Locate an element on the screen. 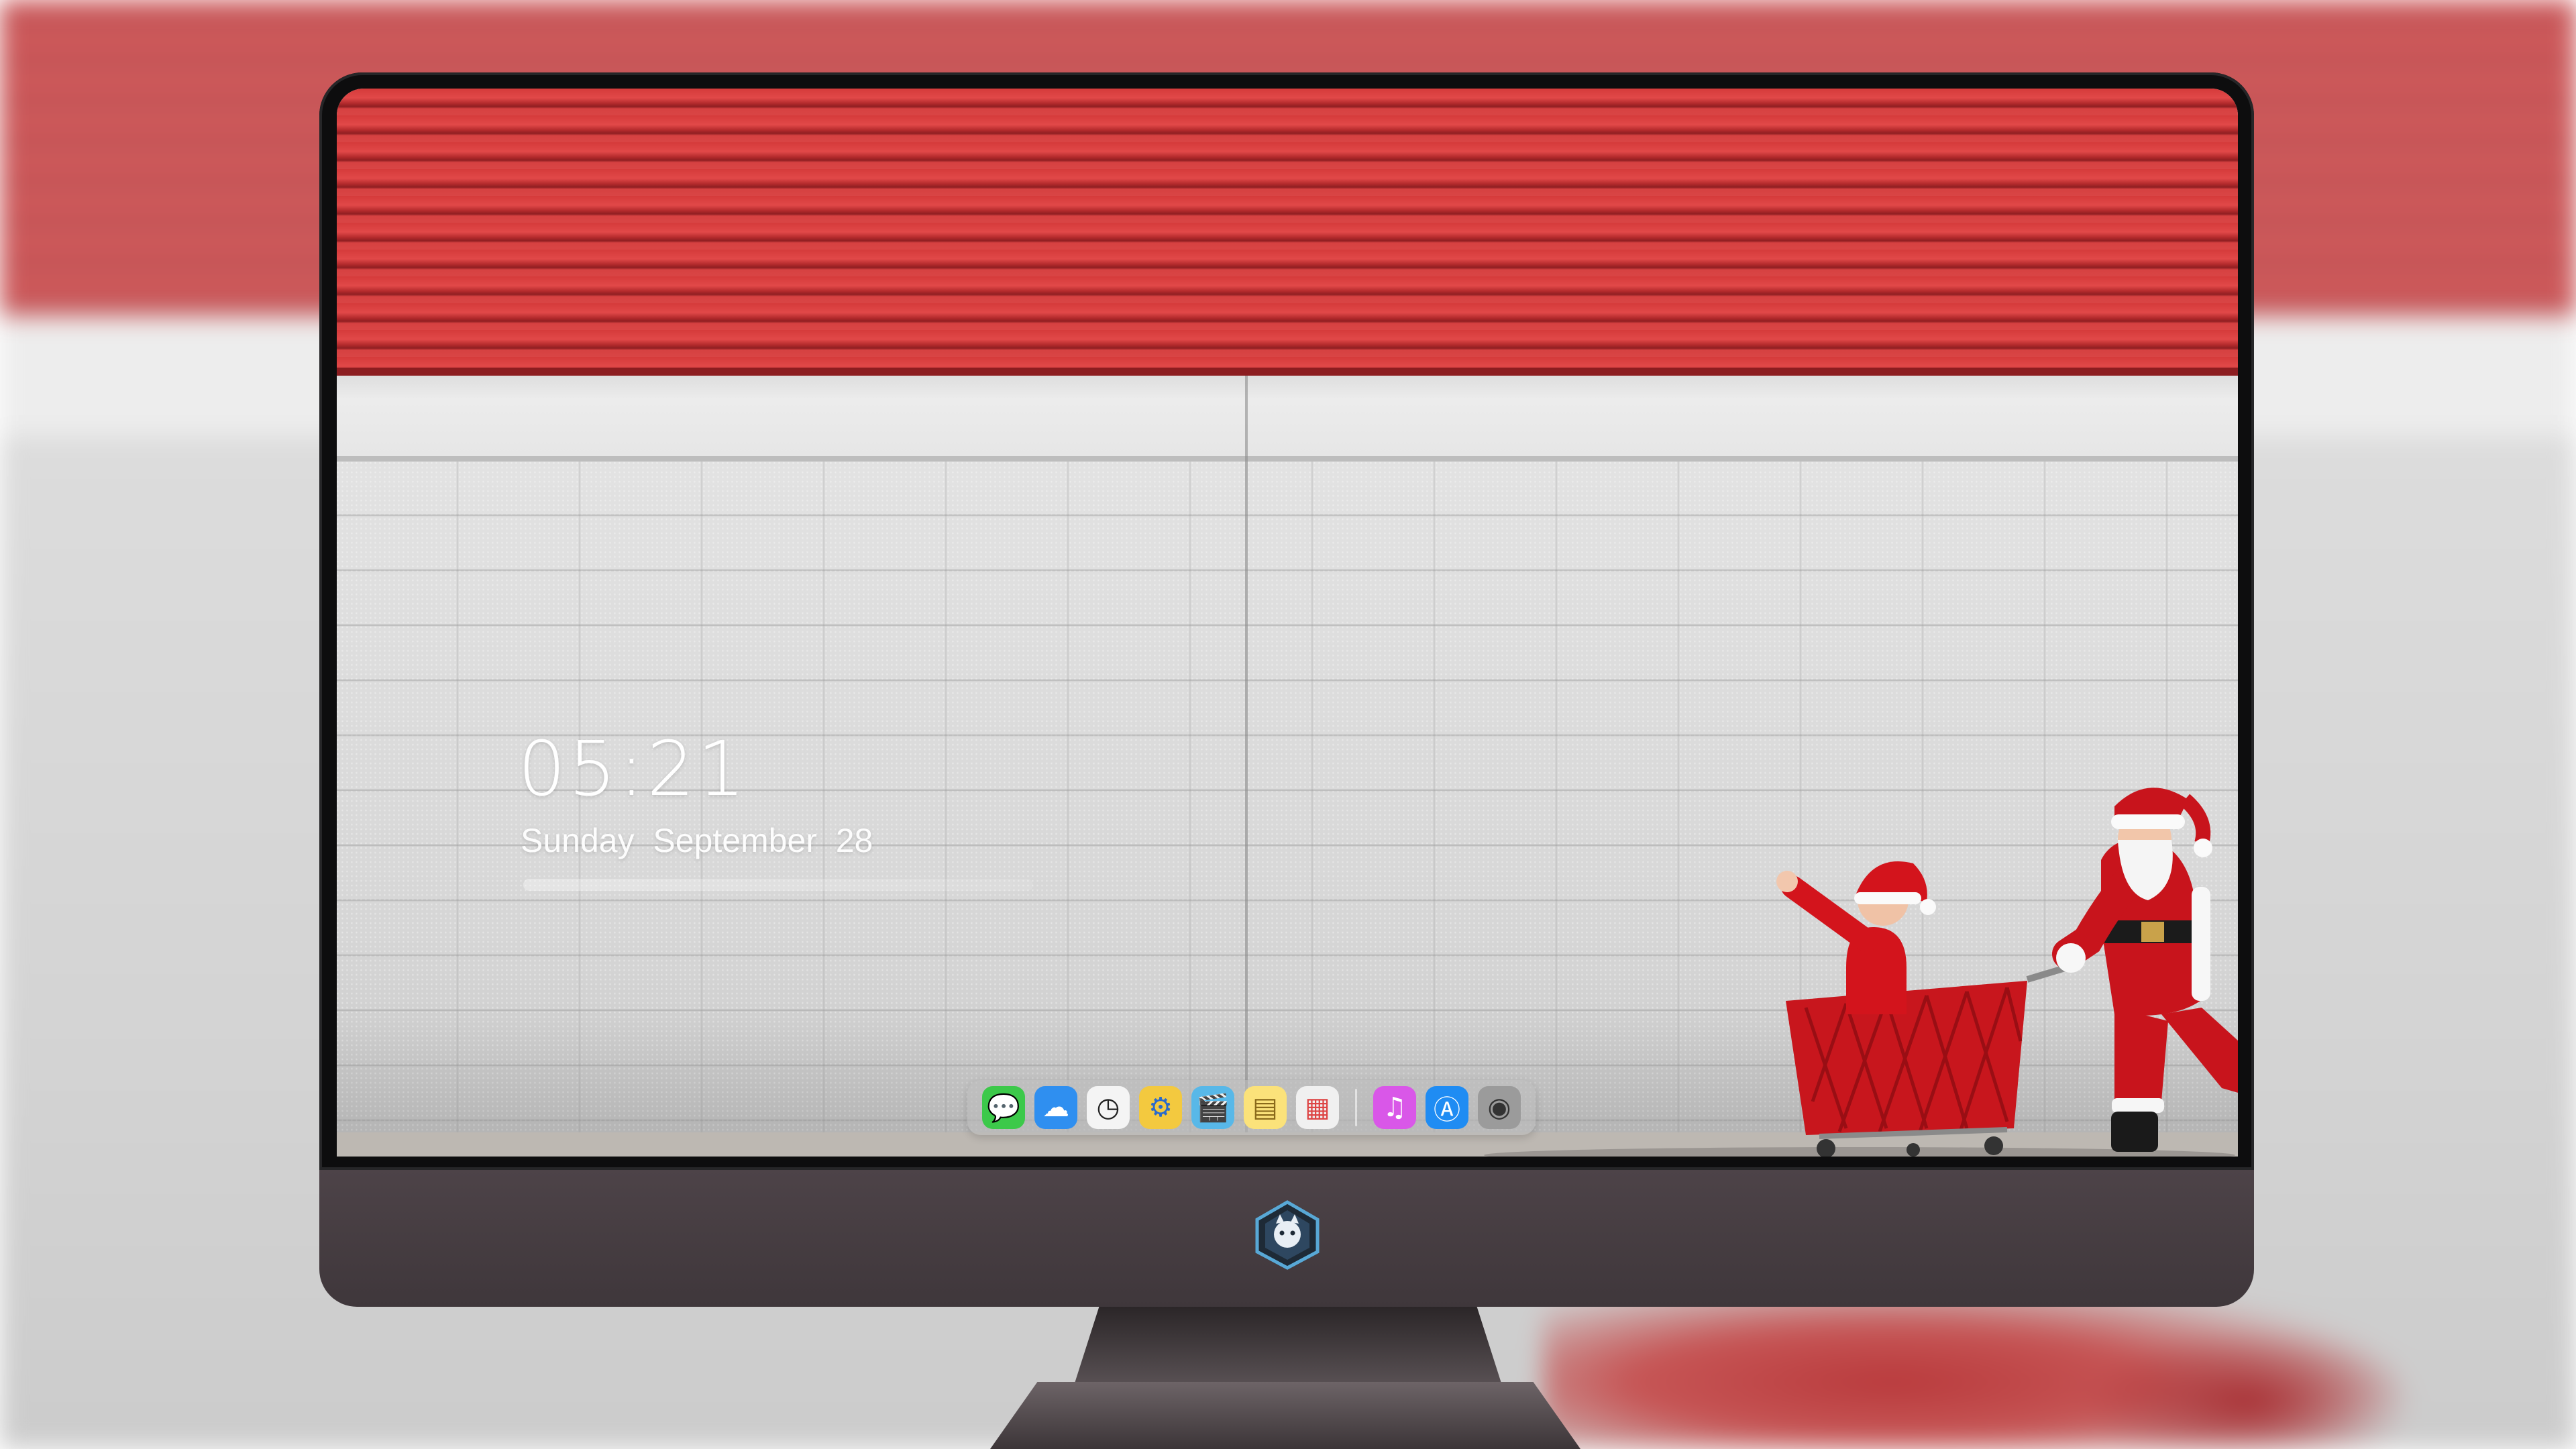 The image size is (2576, 1449). santa-figure is located at coordinates (2145, 970).